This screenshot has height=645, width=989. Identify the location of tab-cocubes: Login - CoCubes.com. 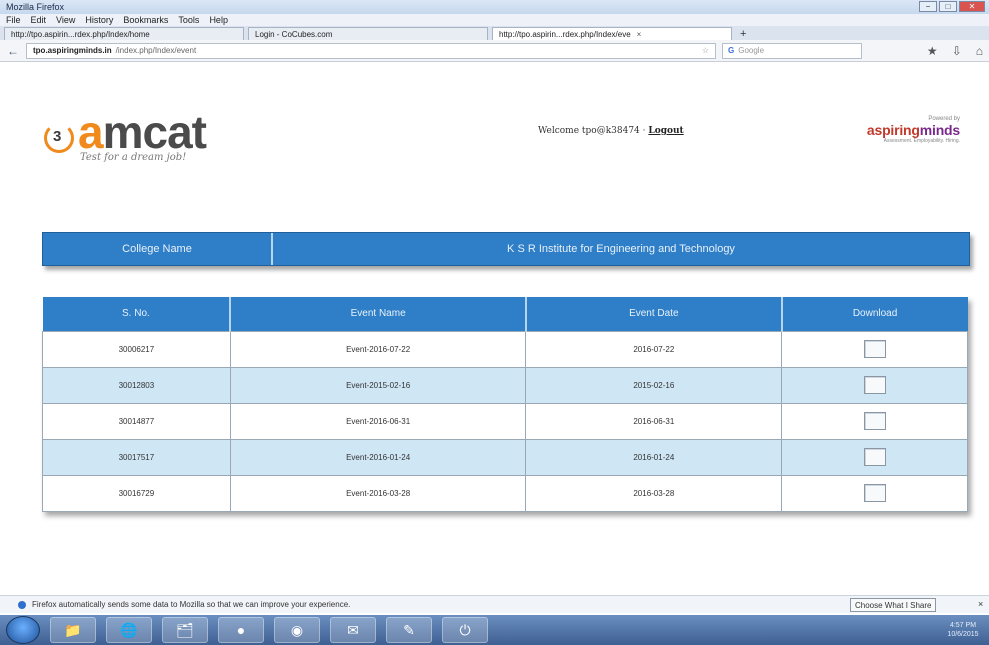
(368, 33).